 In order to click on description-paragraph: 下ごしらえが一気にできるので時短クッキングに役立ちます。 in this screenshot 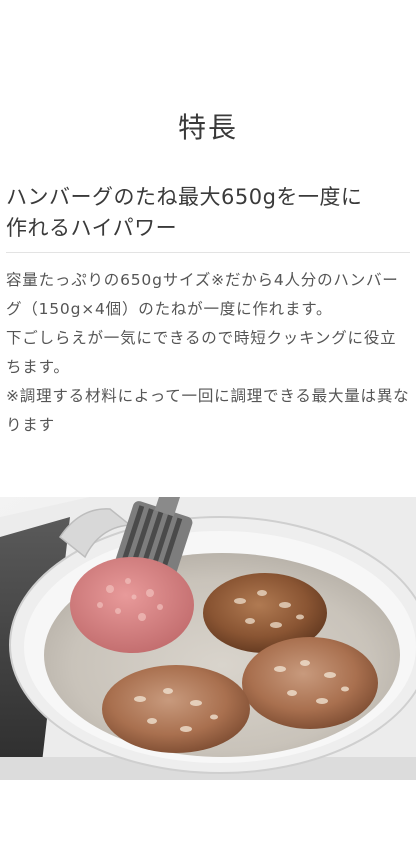, I will do `click(201, 352)`.